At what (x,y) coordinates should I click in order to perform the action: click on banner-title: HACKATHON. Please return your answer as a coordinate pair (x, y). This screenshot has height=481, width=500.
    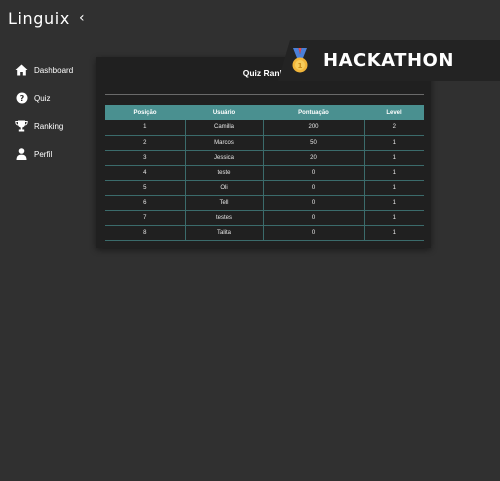
    Looking at the image, I should click on (388, 60).